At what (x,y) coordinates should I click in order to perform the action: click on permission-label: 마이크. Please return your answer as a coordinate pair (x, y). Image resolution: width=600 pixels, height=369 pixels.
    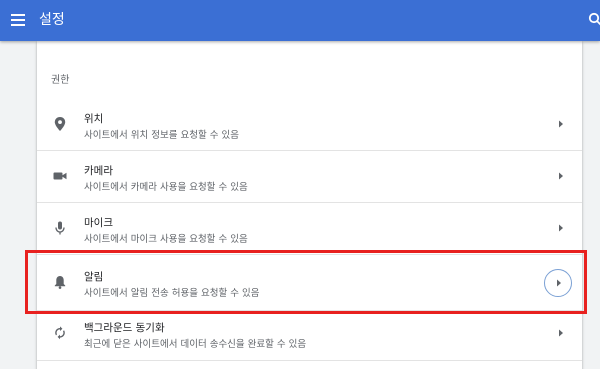
    Looking at the image, I should click on (98, 223).